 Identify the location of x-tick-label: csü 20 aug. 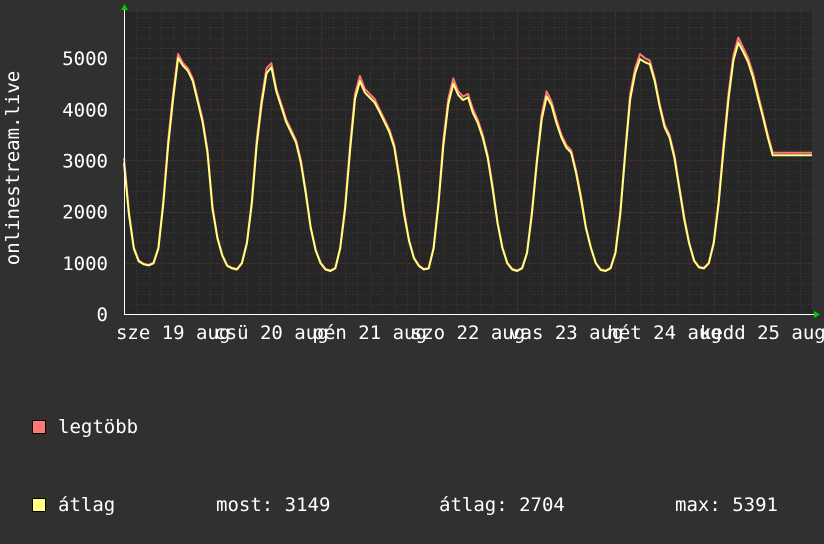
(271, 333).